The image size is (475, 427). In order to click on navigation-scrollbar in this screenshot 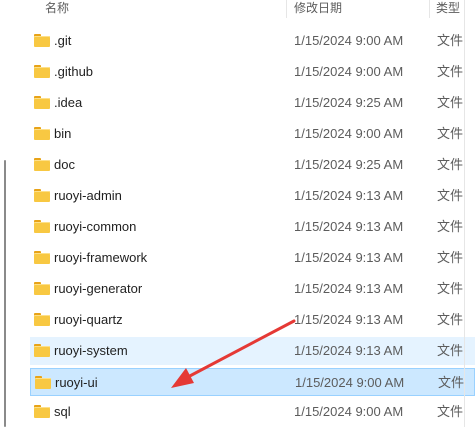, I will do `click(5, 293)`.